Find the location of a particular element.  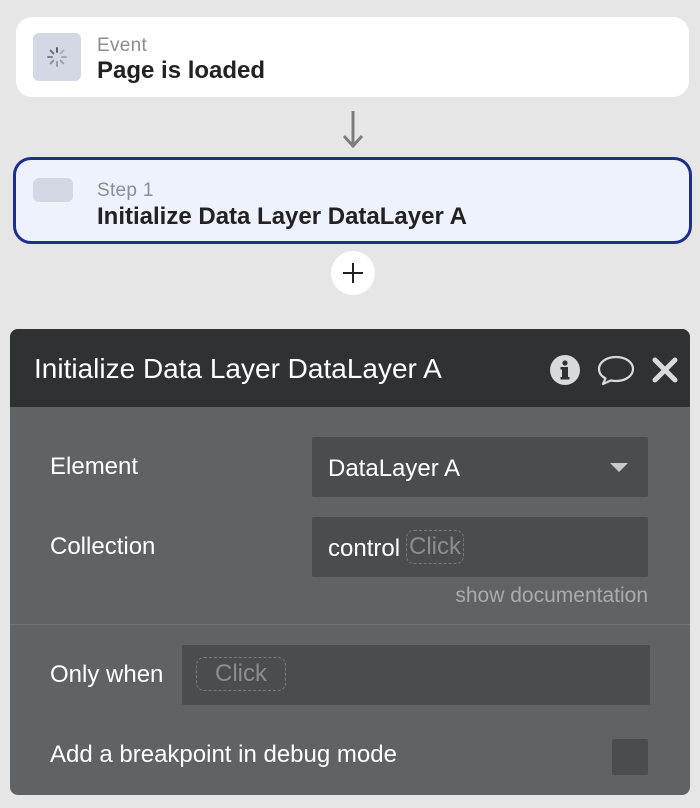

event-title: Page is loaded is located at coordinates (181, 70).